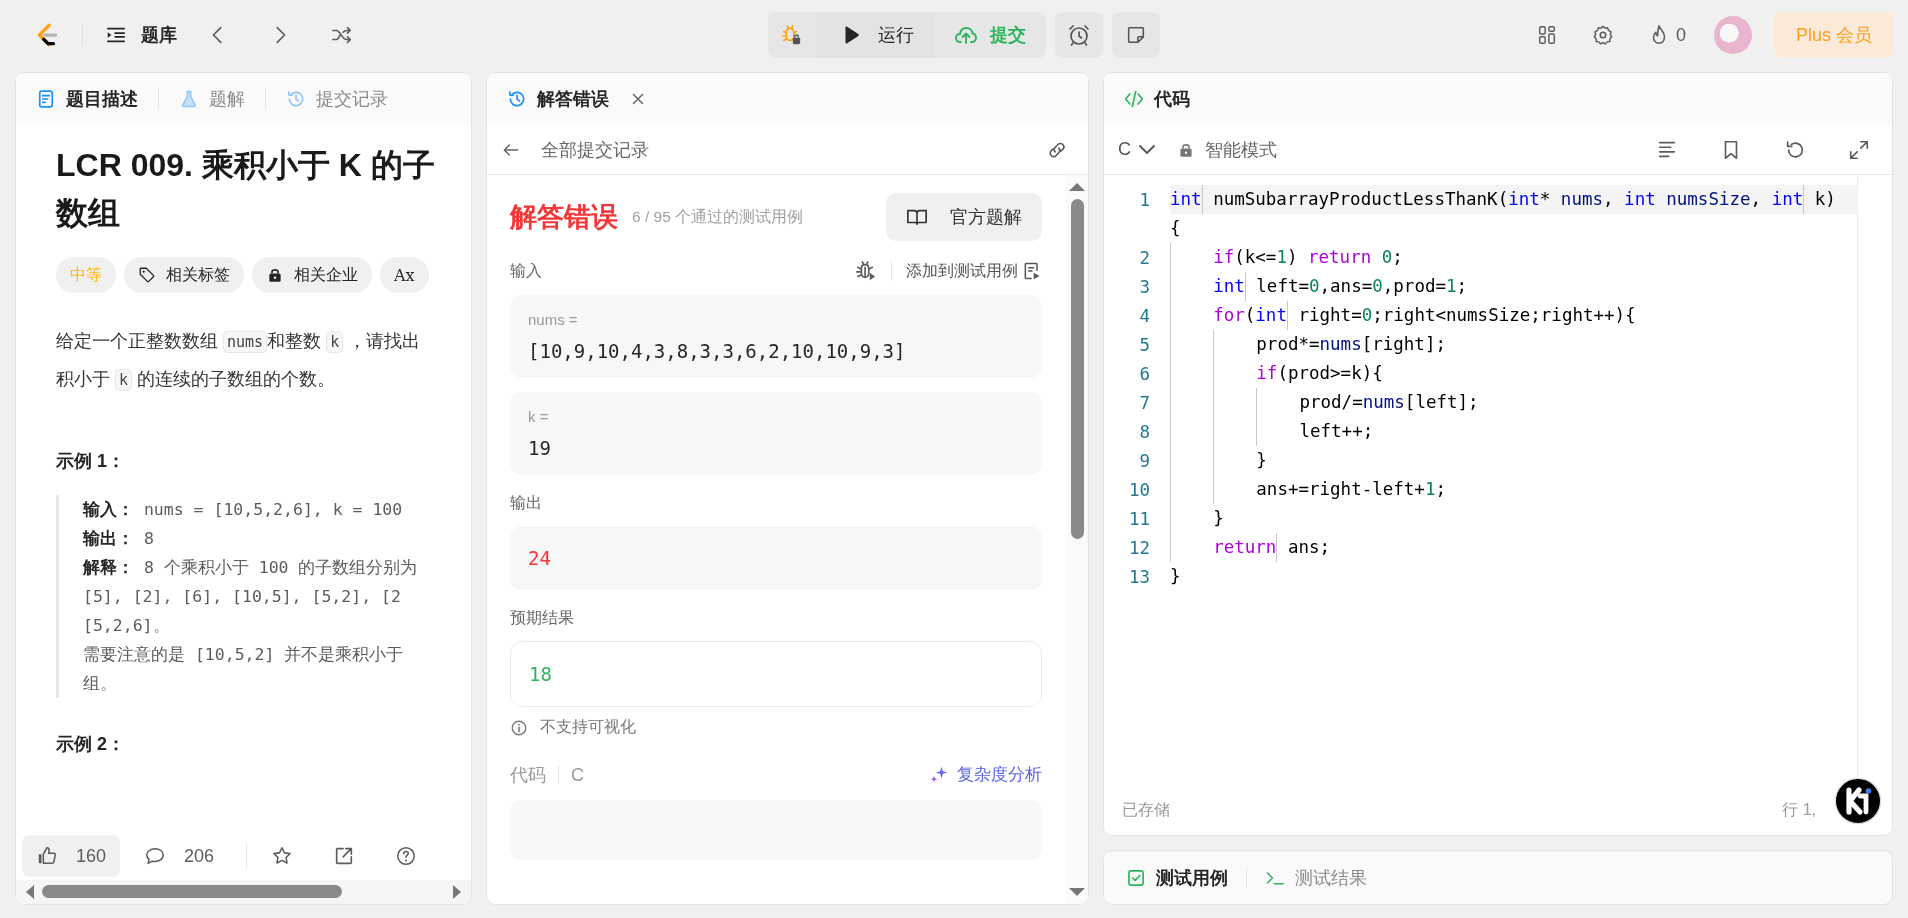 This screenshot has height=918, width=1908. What do you see at coordinates (1858, 801) in the screenshot?
I see `assistant-icon` at bounding box center [1858, 801].